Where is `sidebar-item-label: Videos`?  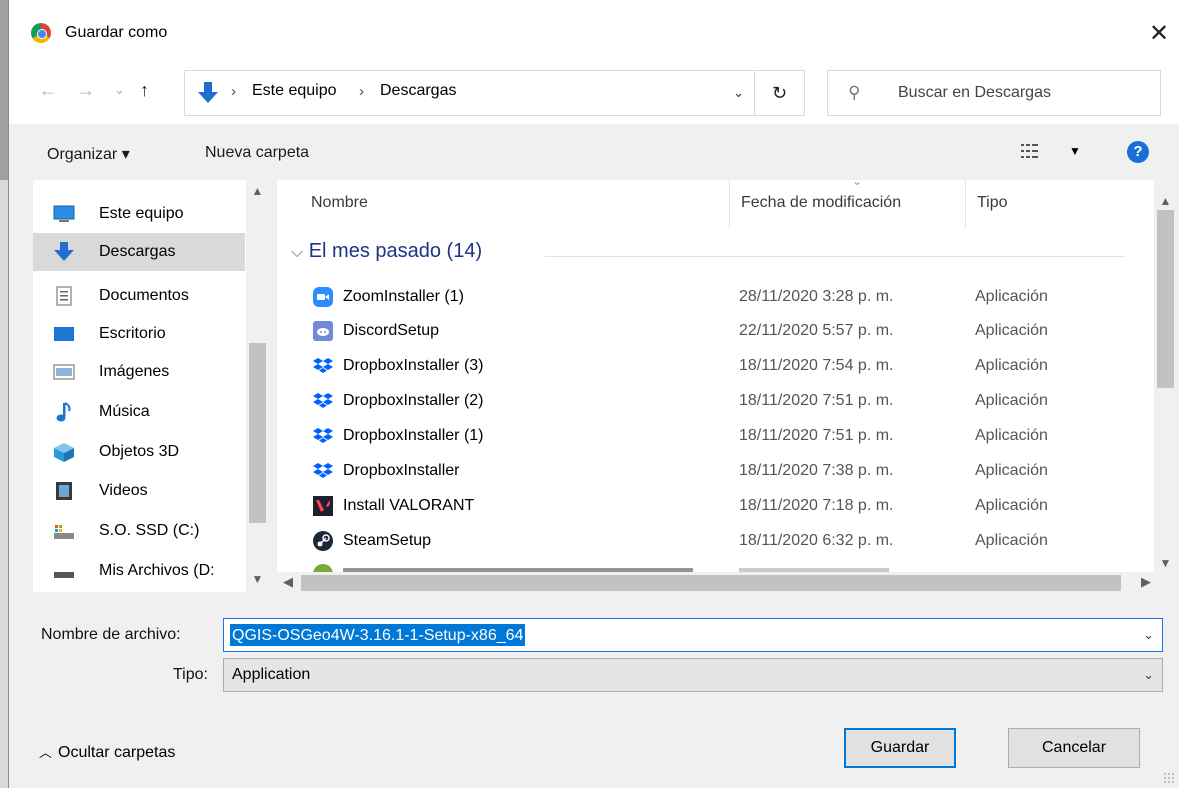 sidebar-item-label: Videos is located at coordinates (123, 490).